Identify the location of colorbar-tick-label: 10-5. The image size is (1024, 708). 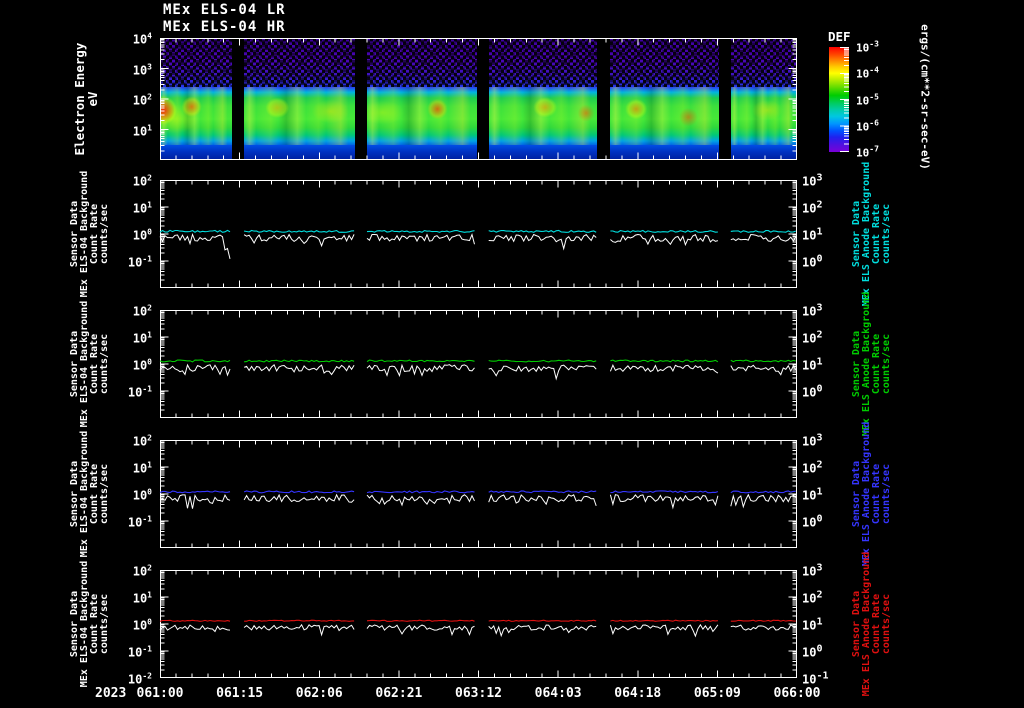
(867, 99).